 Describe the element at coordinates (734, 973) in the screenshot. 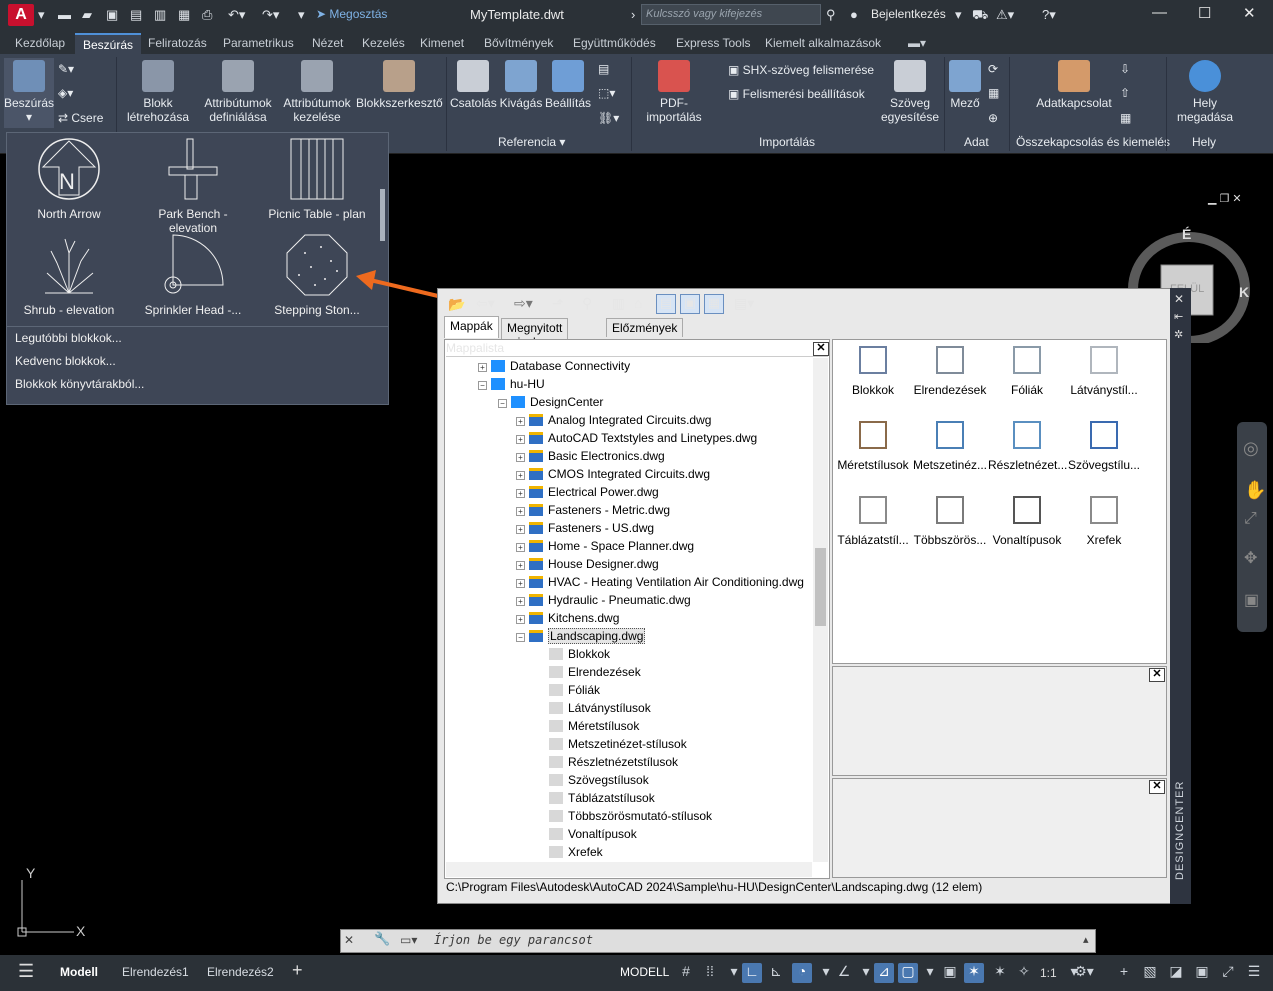

I see `snap-chevron-icon: ▾` at that location.